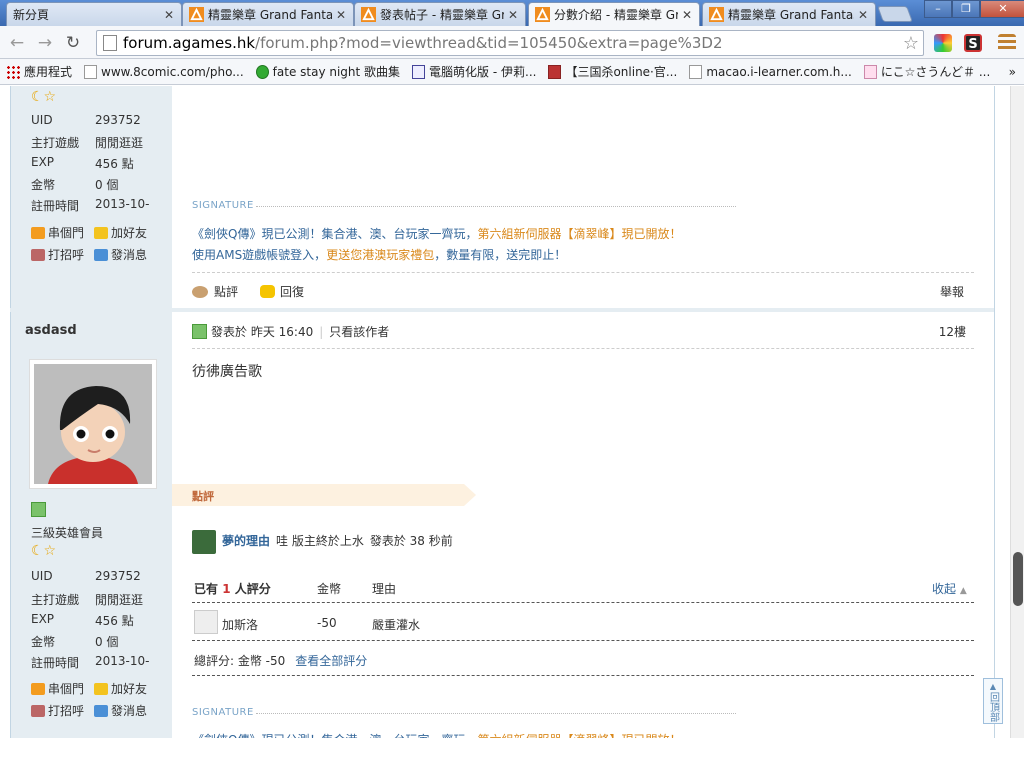 The image size is (1024, 768). What do you see at coordinates (282, 291) in the screenshot?
I see `reply-button: 回復` at bounding box center [282, 291].